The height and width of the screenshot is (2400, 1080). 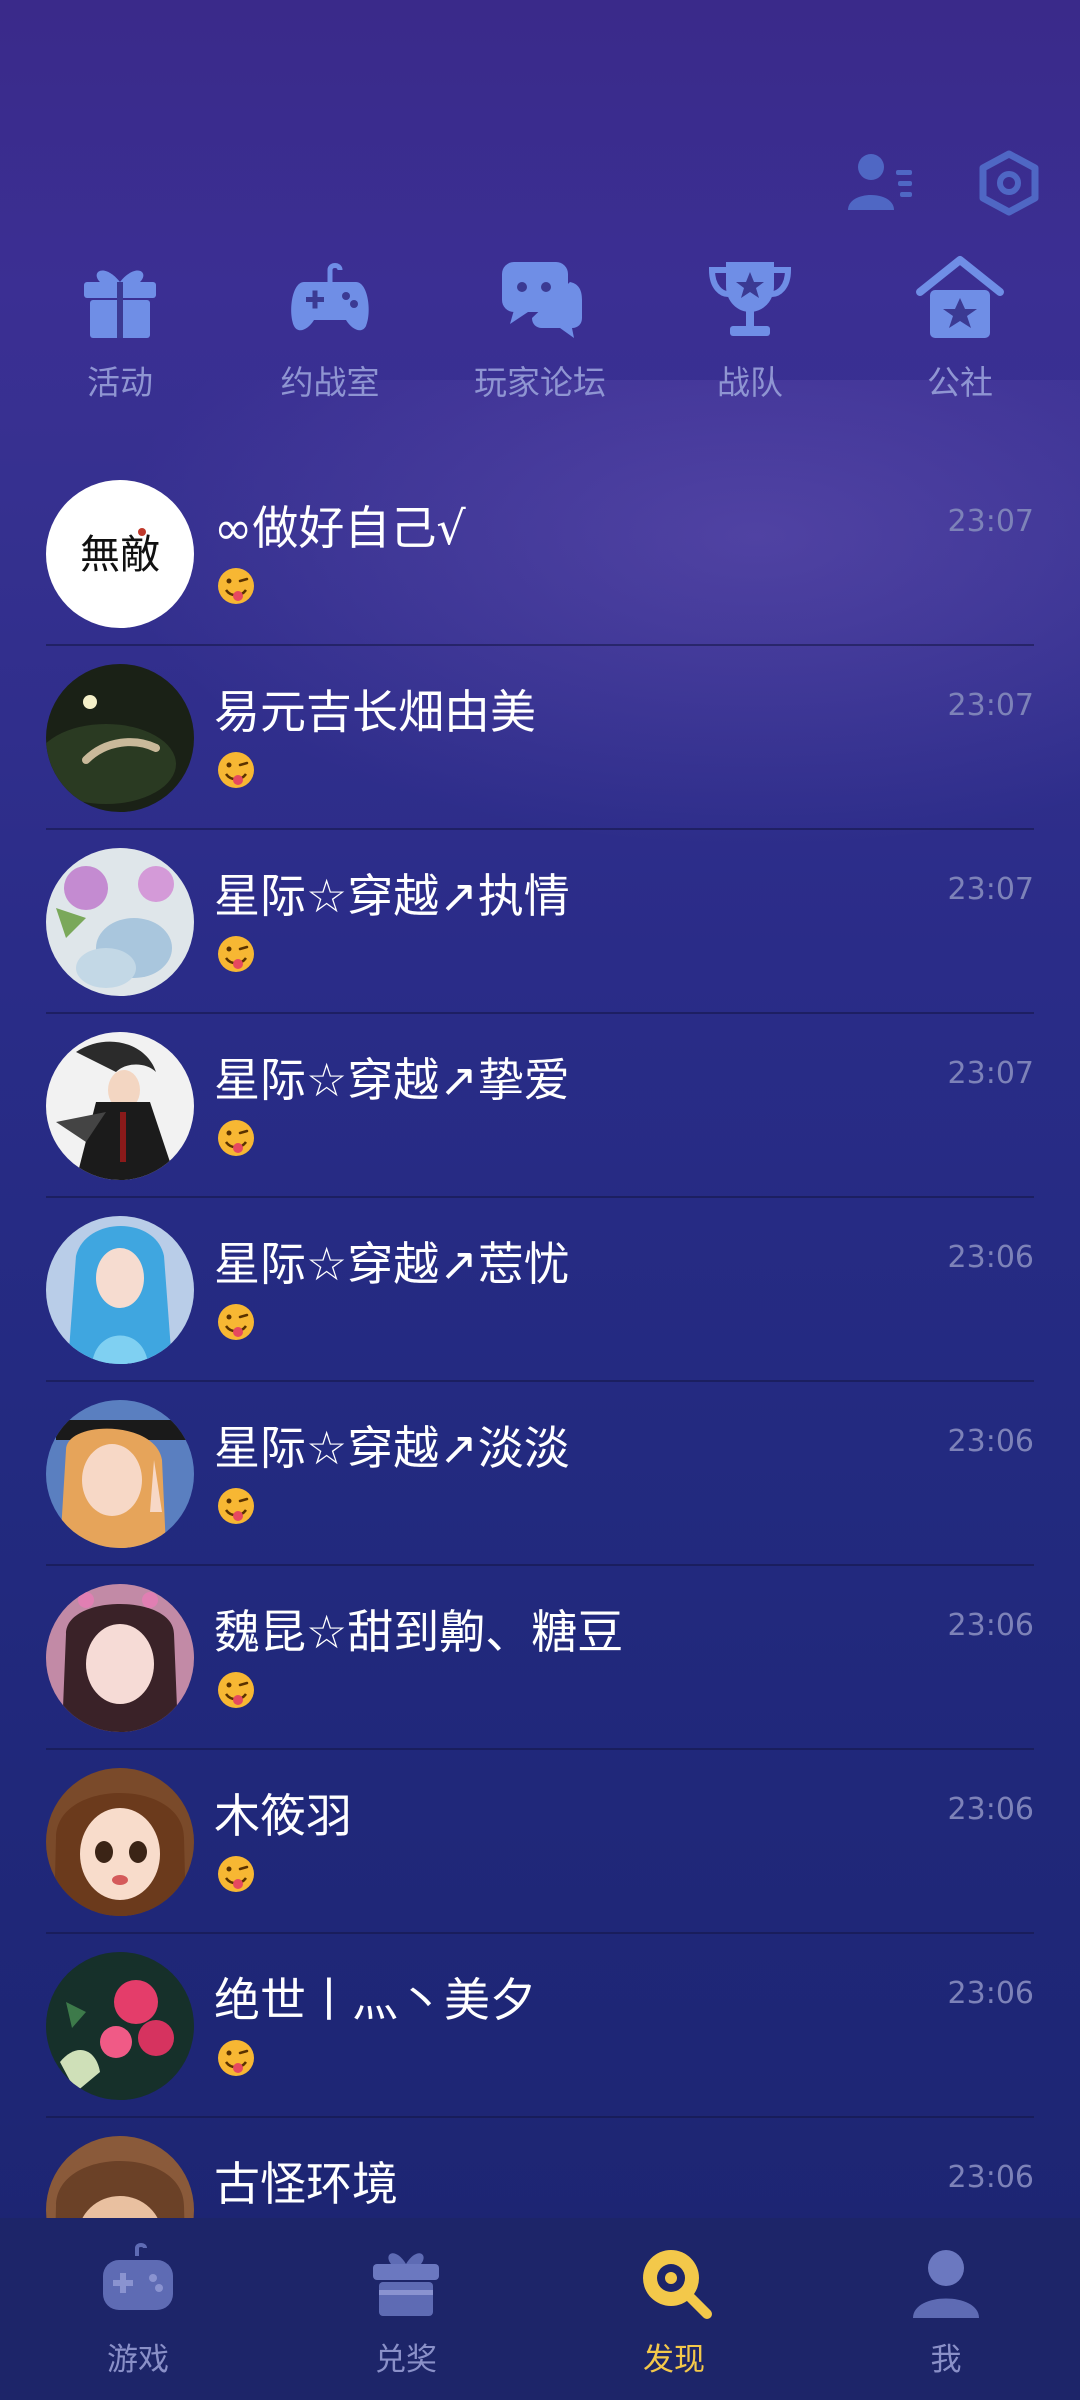 What do you see at coordinates (881, 183) in the screenshot?
I see `contacts-list-icon` at bounding box center [881, 183].